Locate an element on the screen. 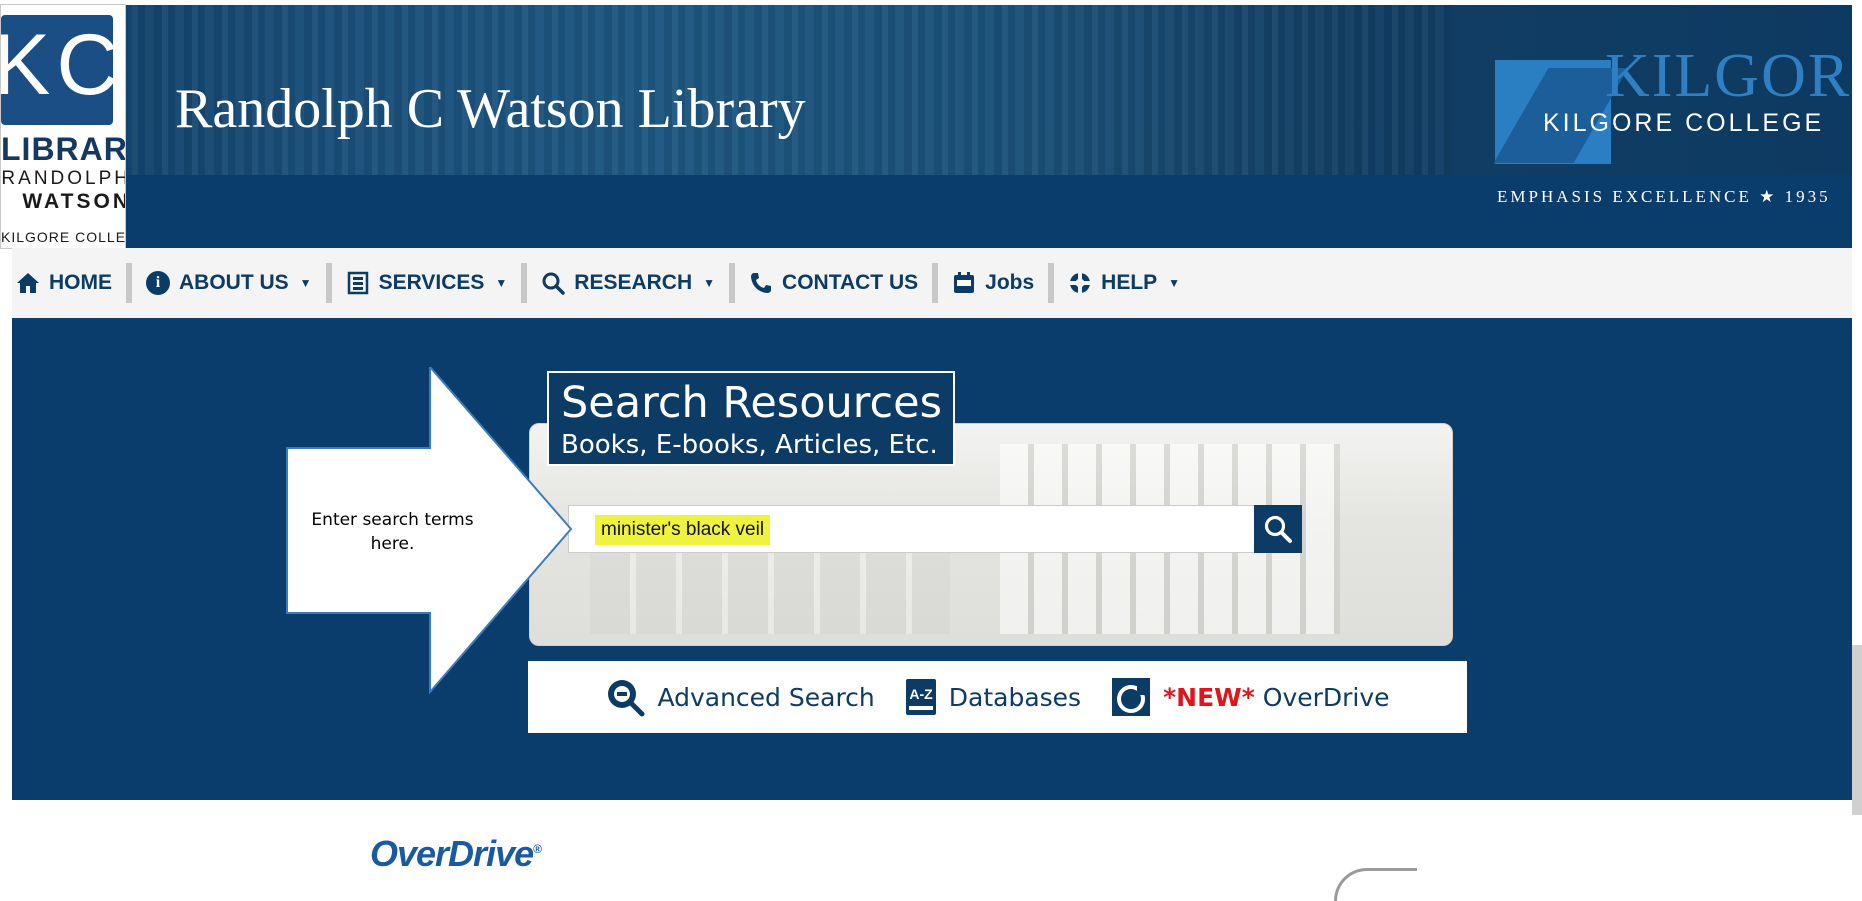 The image size is (1862, 901). nav-label-help: HELP is located at coordinates (1129, 282).